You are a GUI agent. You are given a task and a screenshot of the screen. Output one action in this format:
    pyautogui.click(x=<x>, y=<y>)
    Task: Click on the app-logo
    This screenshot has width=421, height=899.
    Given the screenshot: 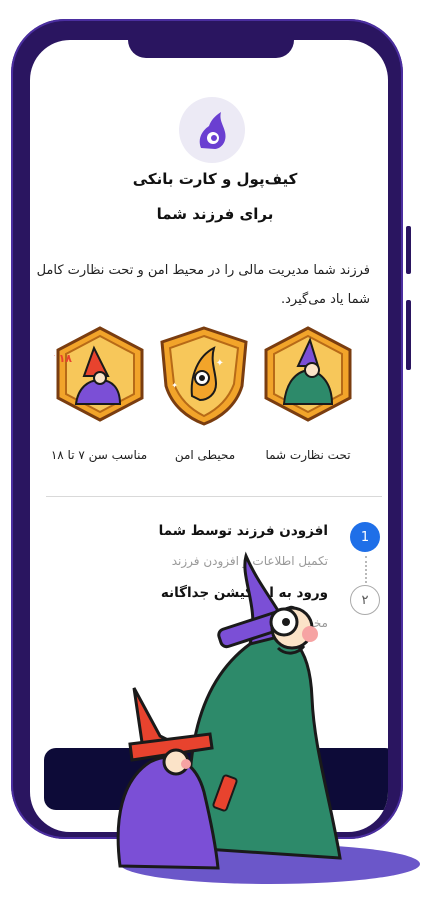 What is the action you would take?
    pyautogui.click(x=212, y=130)
    